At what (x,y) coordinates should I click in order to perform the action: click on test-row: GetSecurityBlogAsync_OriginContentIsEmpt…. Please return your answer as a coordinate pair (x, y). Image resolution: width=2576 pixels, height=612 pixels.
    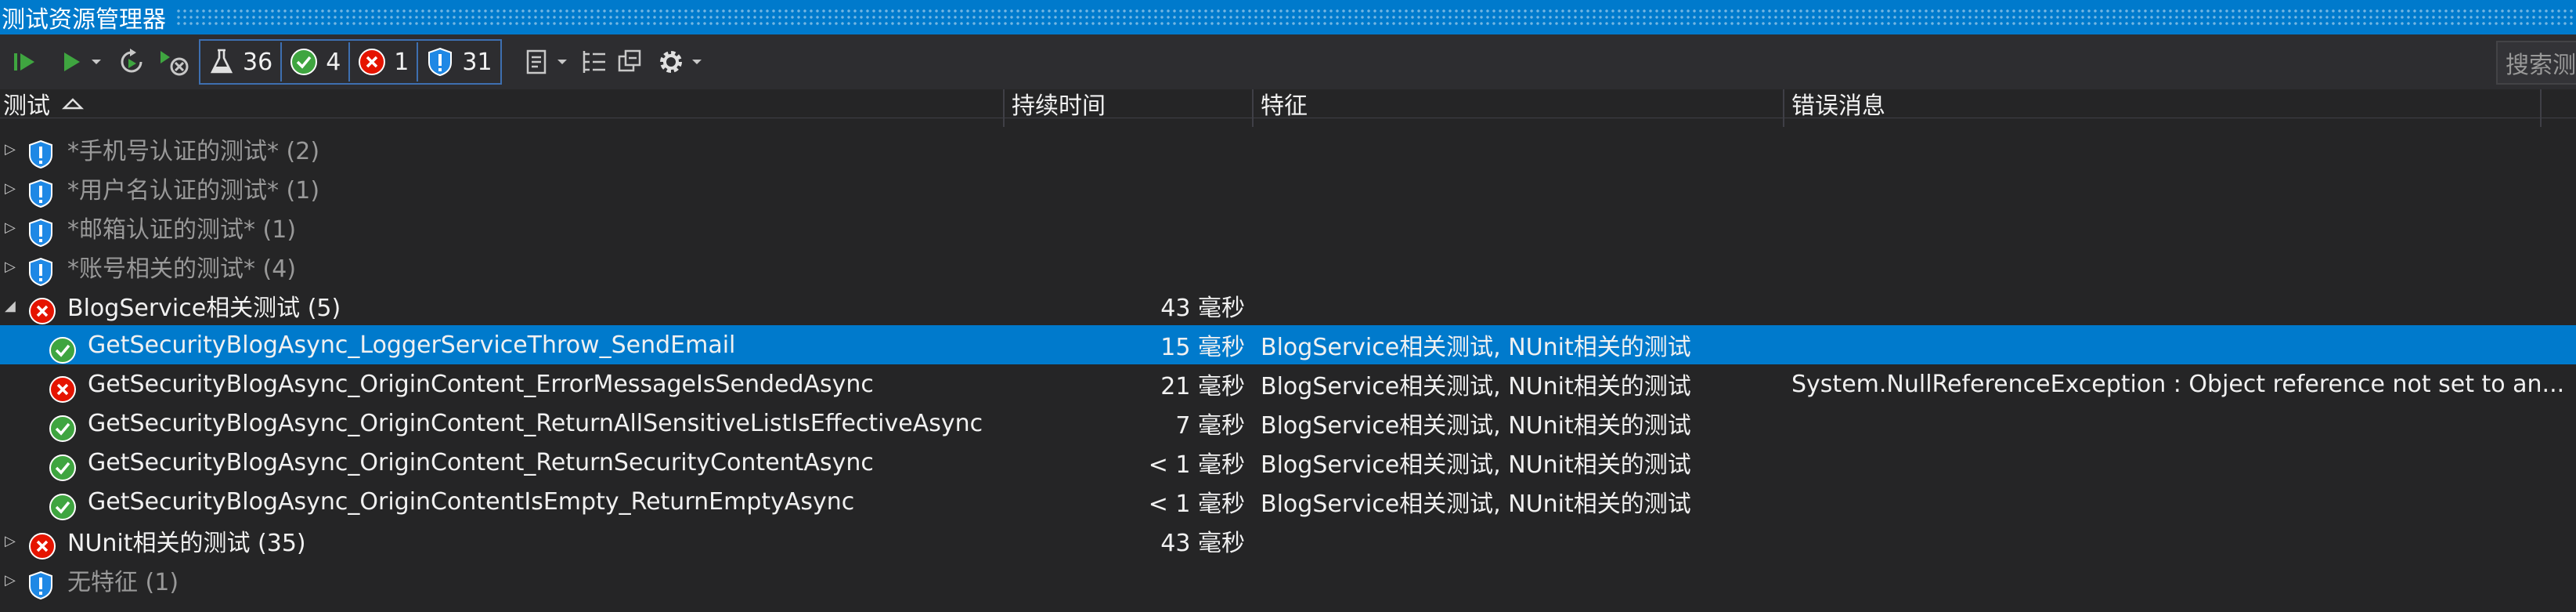
    Looking at the image, I should click on (1288, 501).